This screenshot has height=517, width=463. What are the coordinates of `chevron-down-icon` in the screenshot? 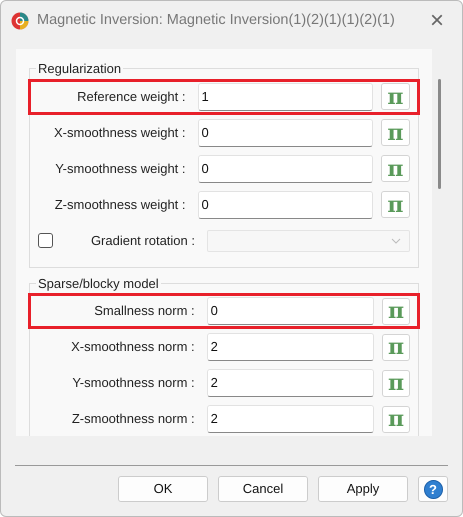 It's located at (396, 241).